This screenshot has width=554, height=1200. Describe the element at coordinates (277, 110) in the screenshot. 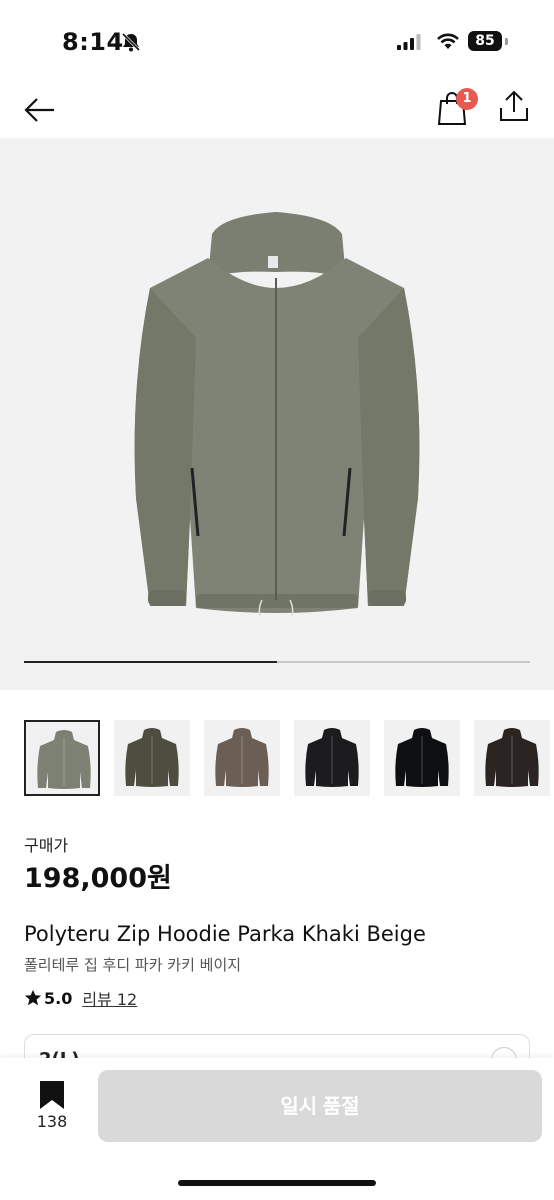

I see `nav-bar: 1` at that location.